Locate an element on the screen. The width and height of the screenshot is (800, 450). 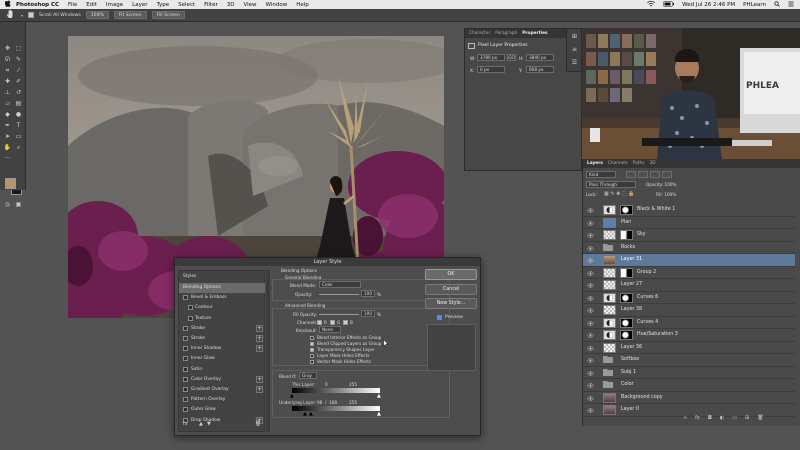
rectangle-tool-icon: ▭ is located at coordinates (18, 136).